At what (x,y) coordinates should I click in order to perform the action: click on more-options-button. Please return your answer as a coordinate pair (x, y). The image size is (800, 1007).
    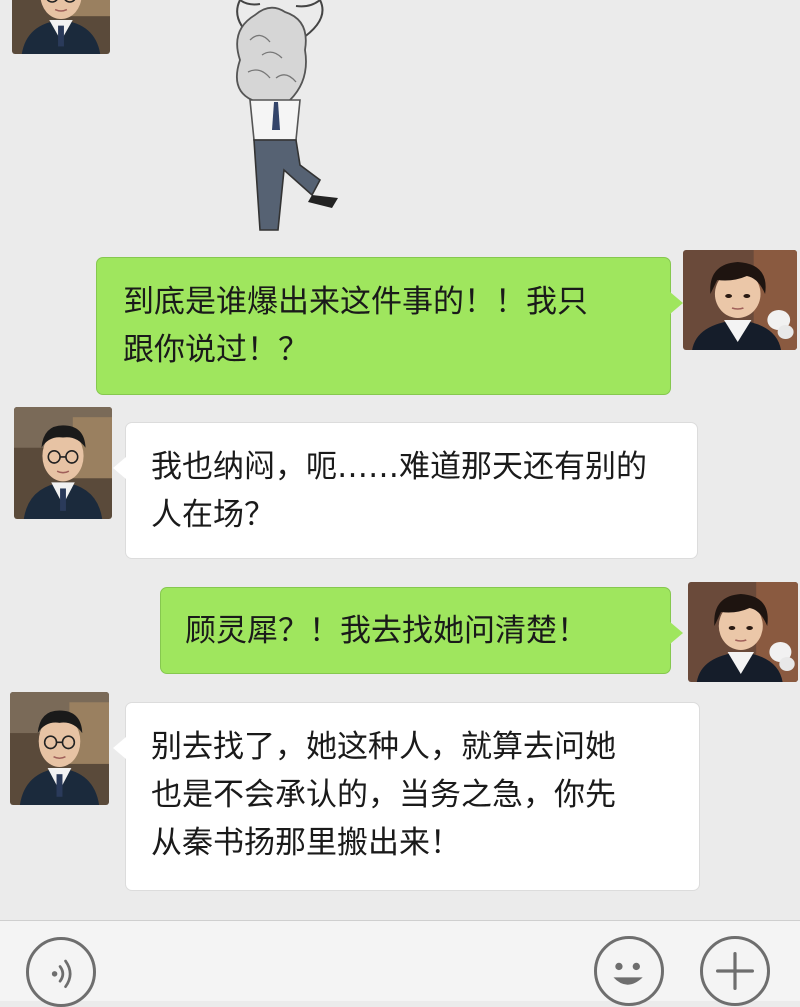
    Looking at the image, I should click on (735, 971).